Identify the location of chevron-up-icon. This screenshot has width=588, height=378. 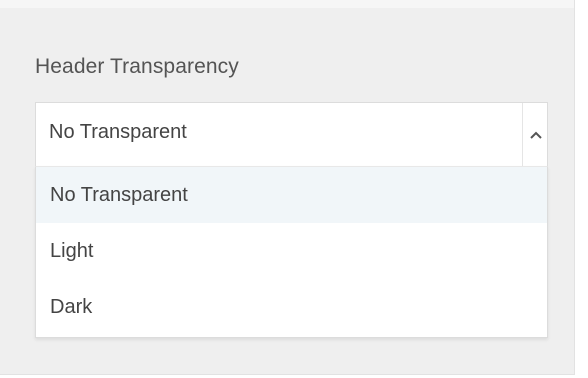
(535, 135).